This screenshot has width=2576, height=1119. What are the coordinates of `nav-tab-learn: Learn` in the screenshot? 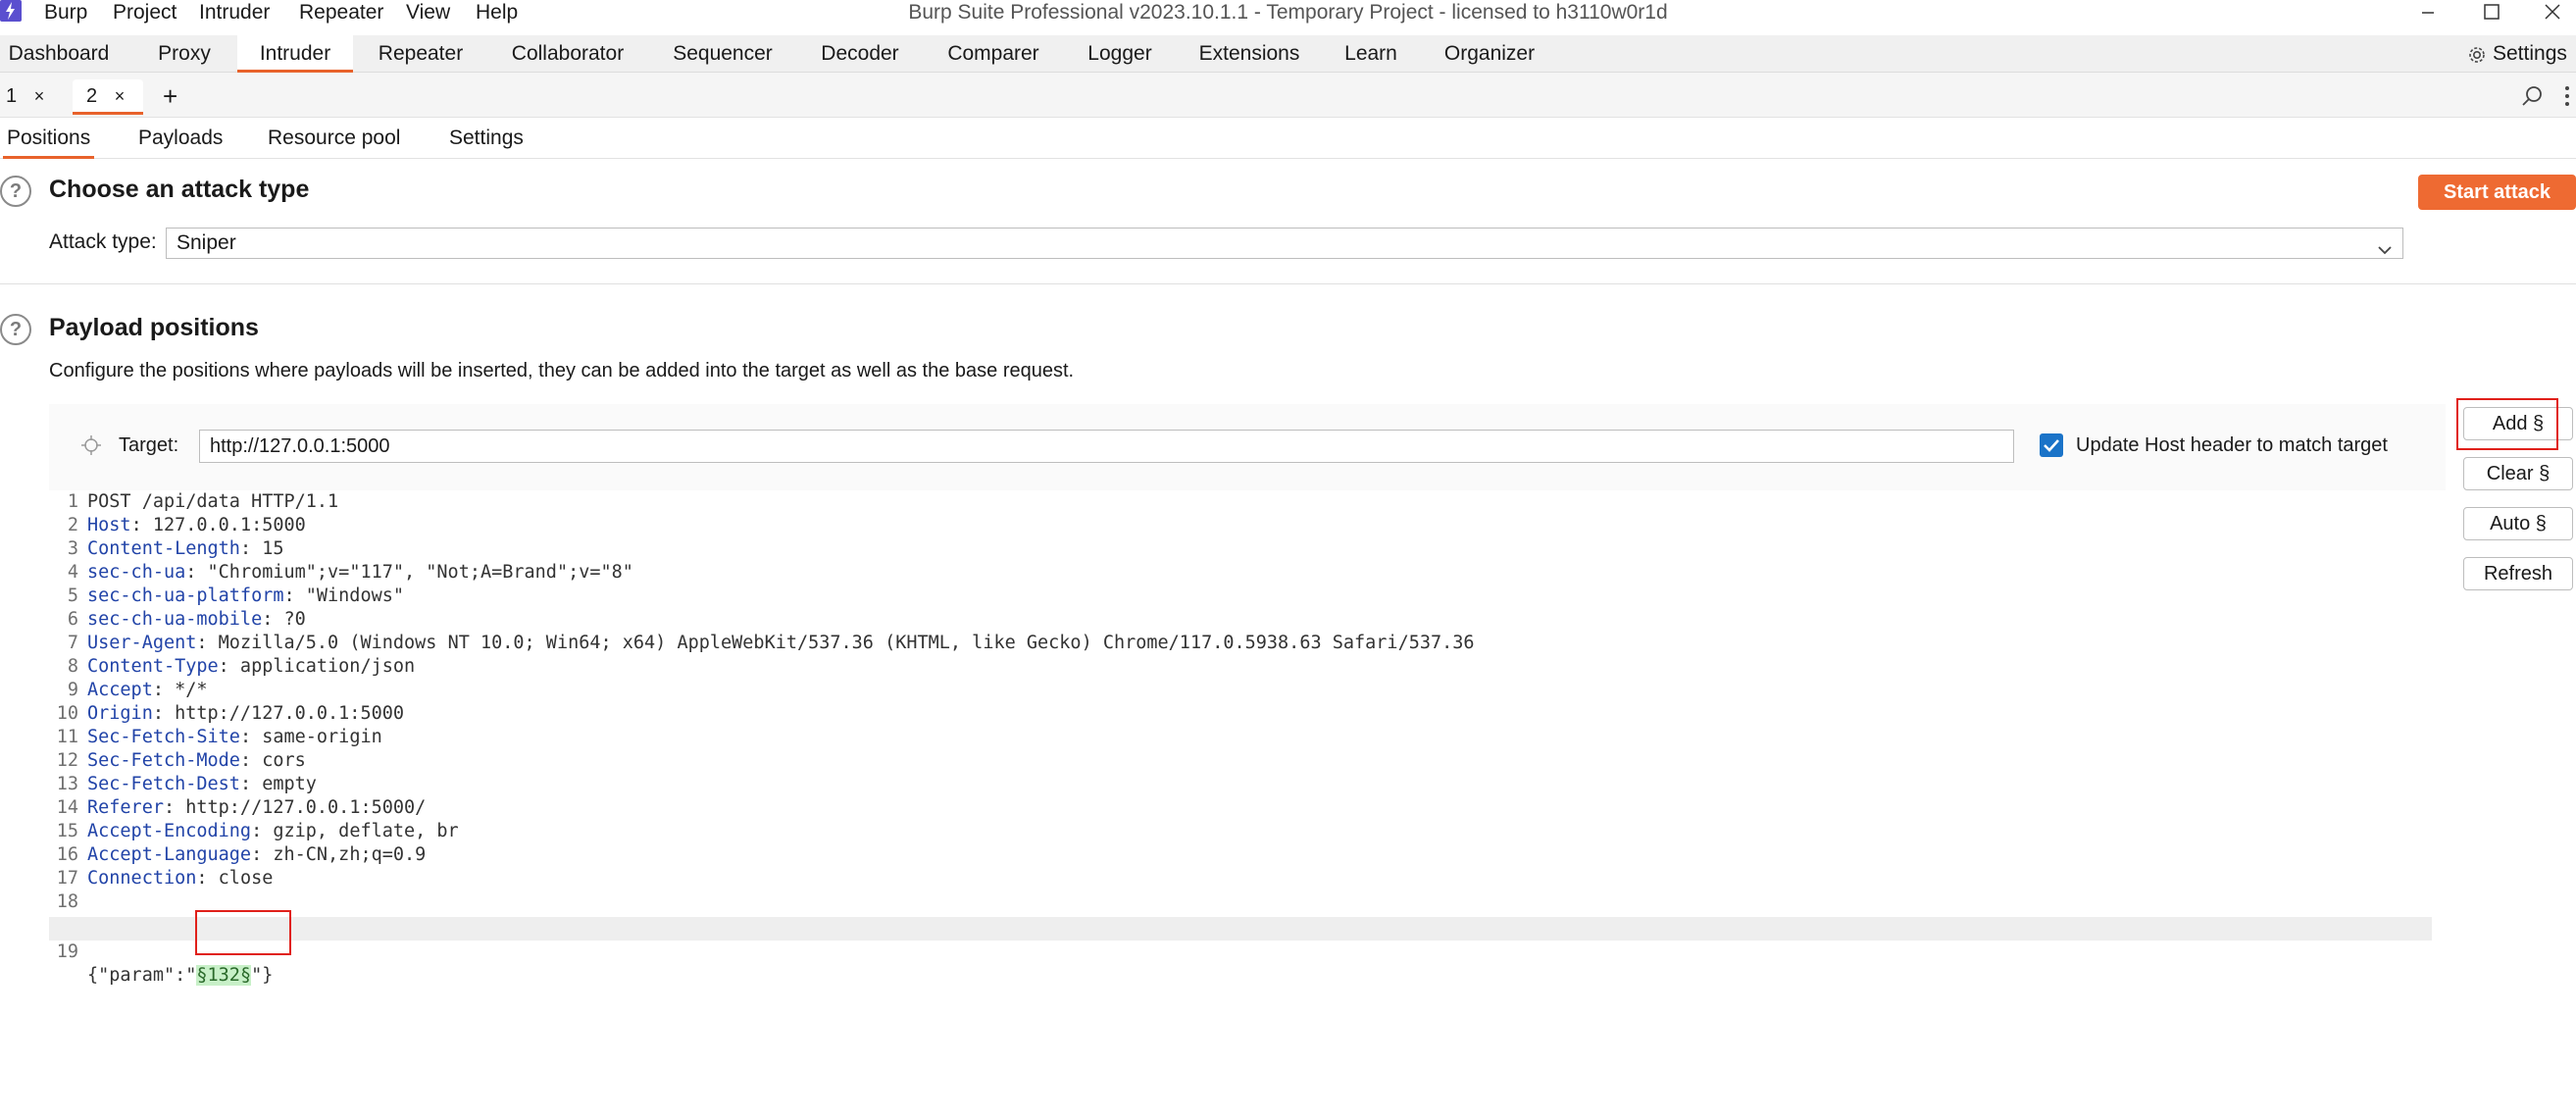 It's located at (1371, 54).